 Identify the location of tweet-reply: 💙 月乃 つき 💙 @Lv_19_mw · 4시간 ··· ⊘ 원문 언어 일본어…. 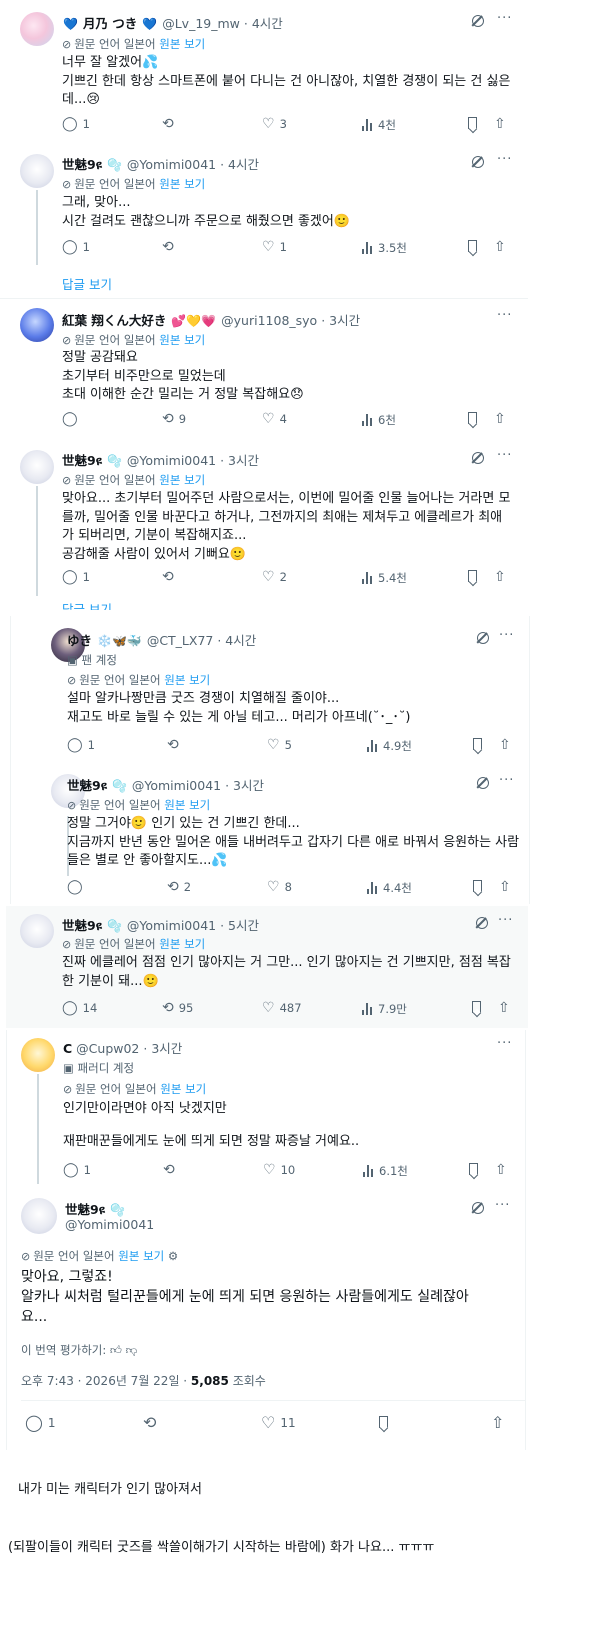
(264, 70).